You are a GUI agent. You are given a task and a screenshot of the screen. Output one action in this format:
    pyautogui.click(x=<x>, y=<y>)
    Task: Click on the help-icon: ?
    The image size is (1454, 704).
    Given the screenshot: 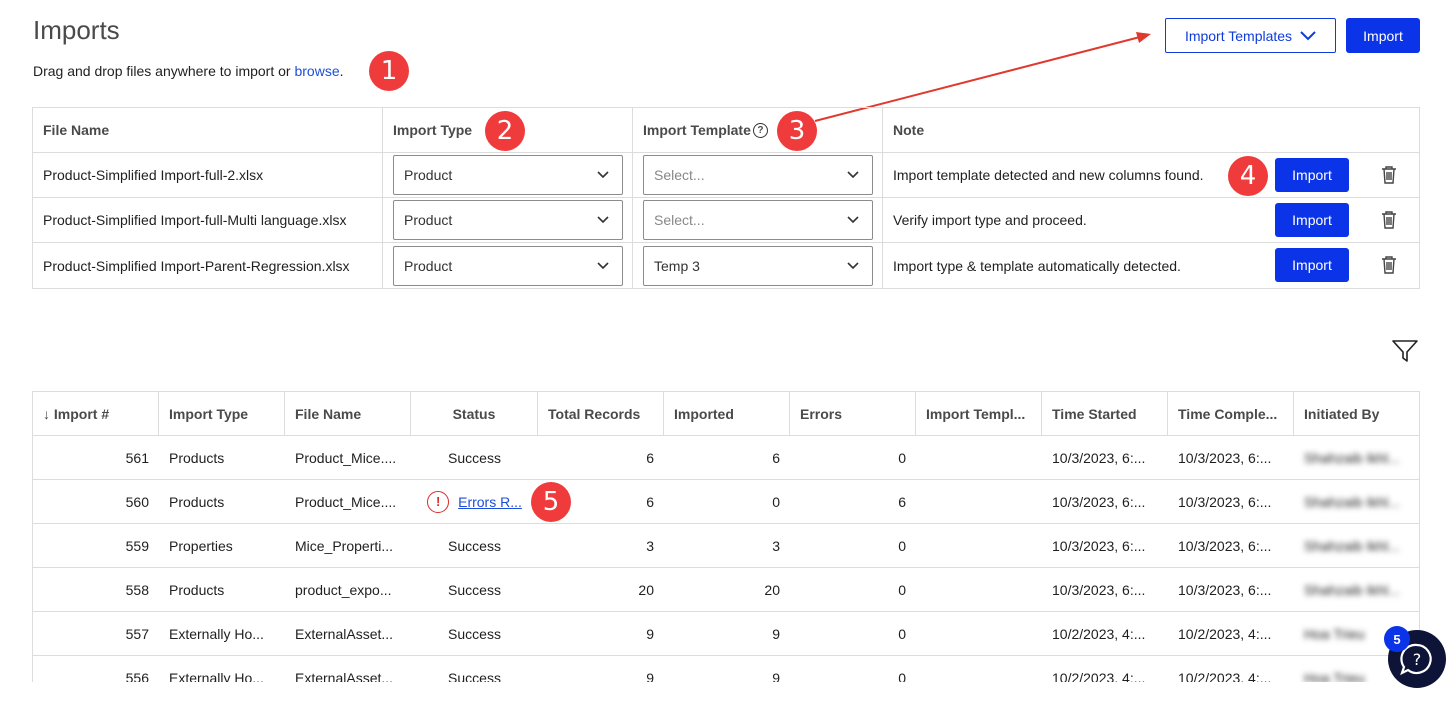 What is the action you would take?
    pyautogui.click(x=760, y=130)
    